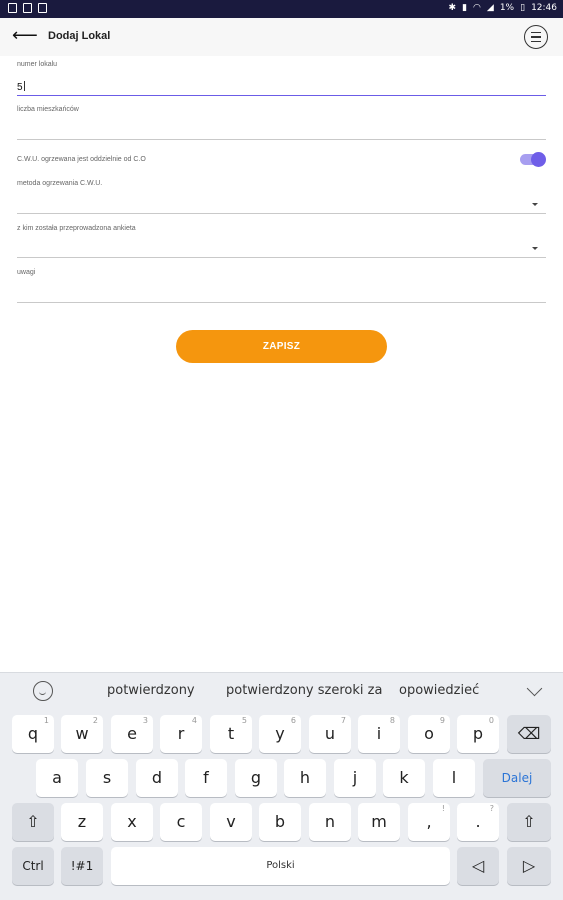 Image resolution: width=563 pixels, height=900 pixels. I want to click on battery-text: 1%, so click(507, 8).